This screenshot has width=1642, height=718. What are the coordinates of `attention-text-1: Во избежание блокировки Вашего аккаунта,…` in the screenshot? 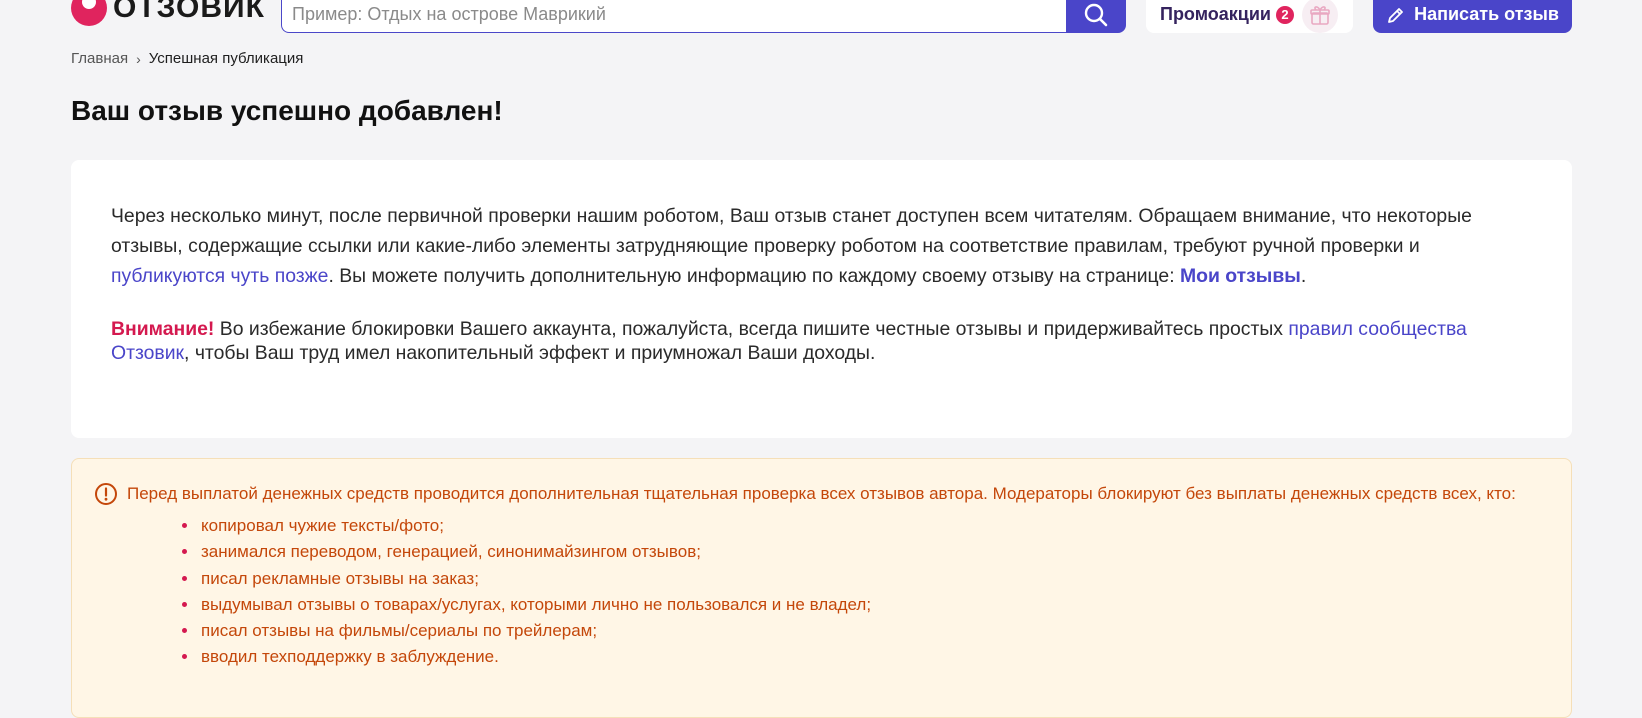 It's located at (751, 329).